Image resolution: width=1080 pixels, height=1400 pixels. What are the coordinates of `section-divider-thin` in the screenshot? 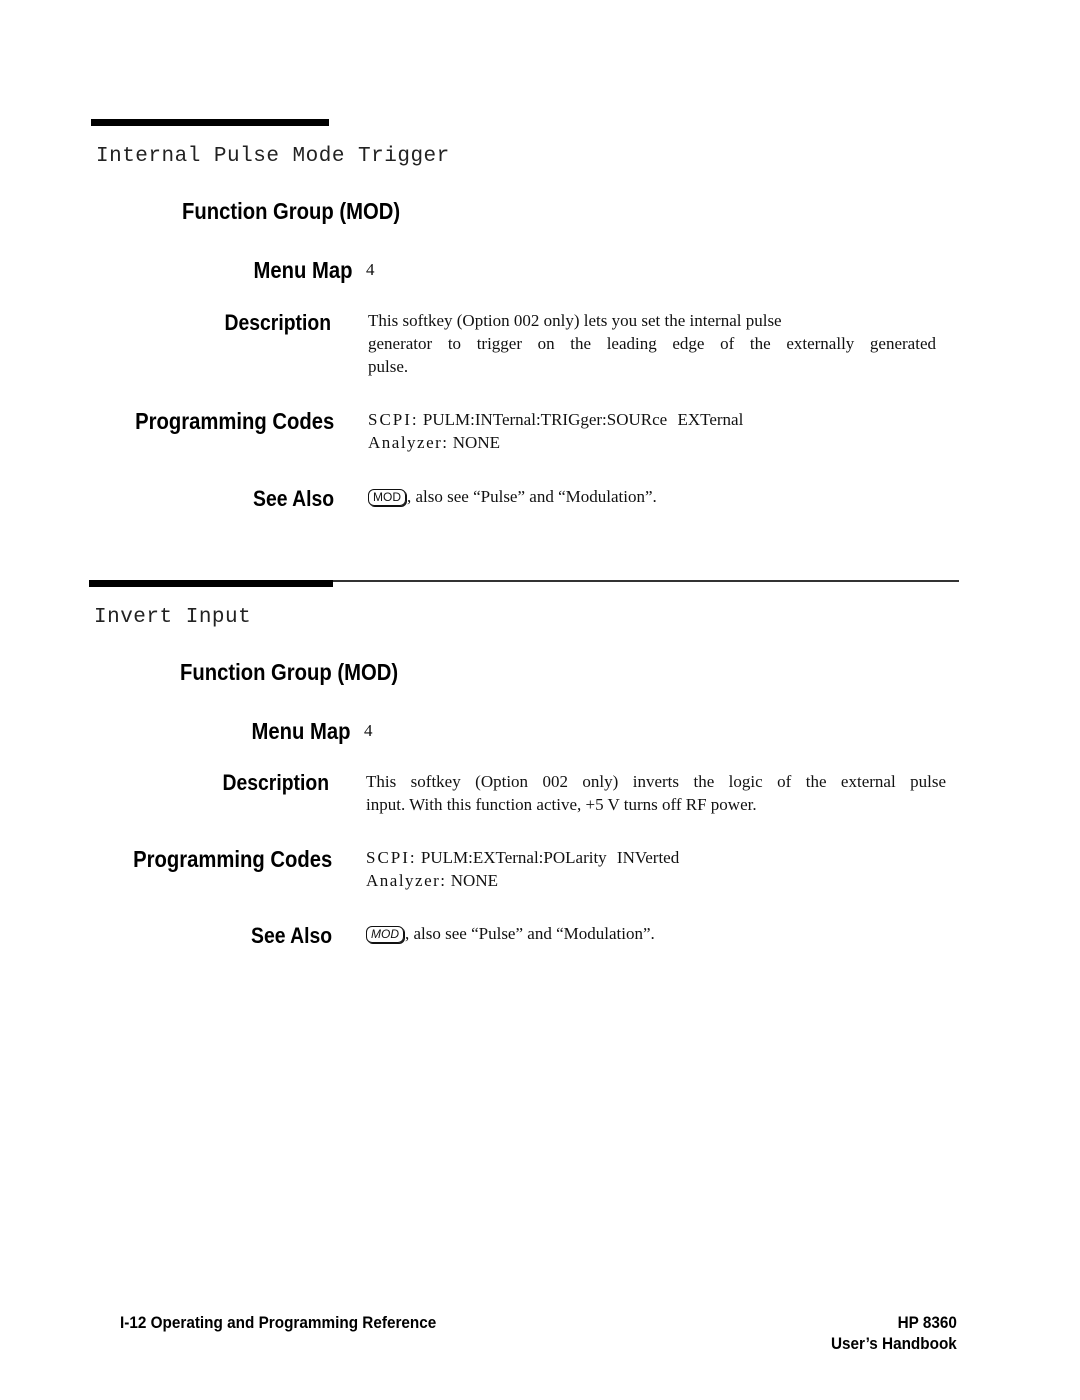 It's located at (646, 581).